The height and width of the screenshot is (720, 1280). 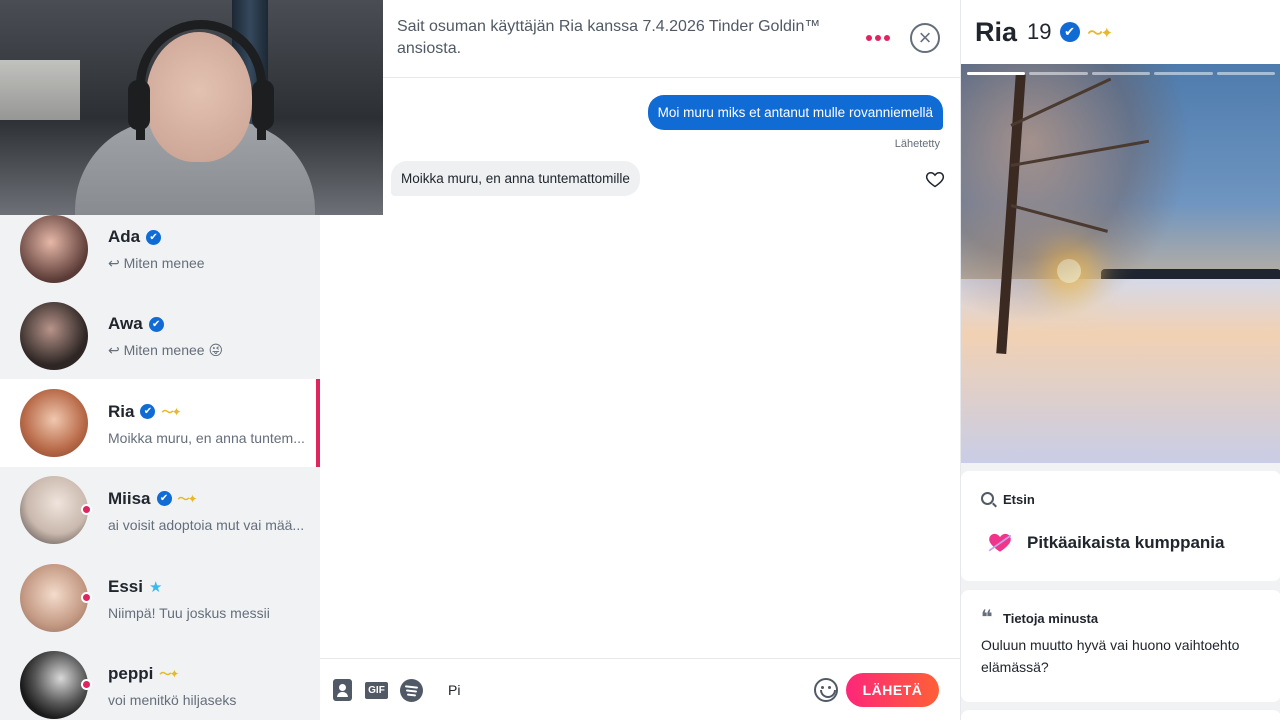 I want to click on conversation-item-ada: Ada ✔ ↩ Miten menee, so click(x=160, y=254).